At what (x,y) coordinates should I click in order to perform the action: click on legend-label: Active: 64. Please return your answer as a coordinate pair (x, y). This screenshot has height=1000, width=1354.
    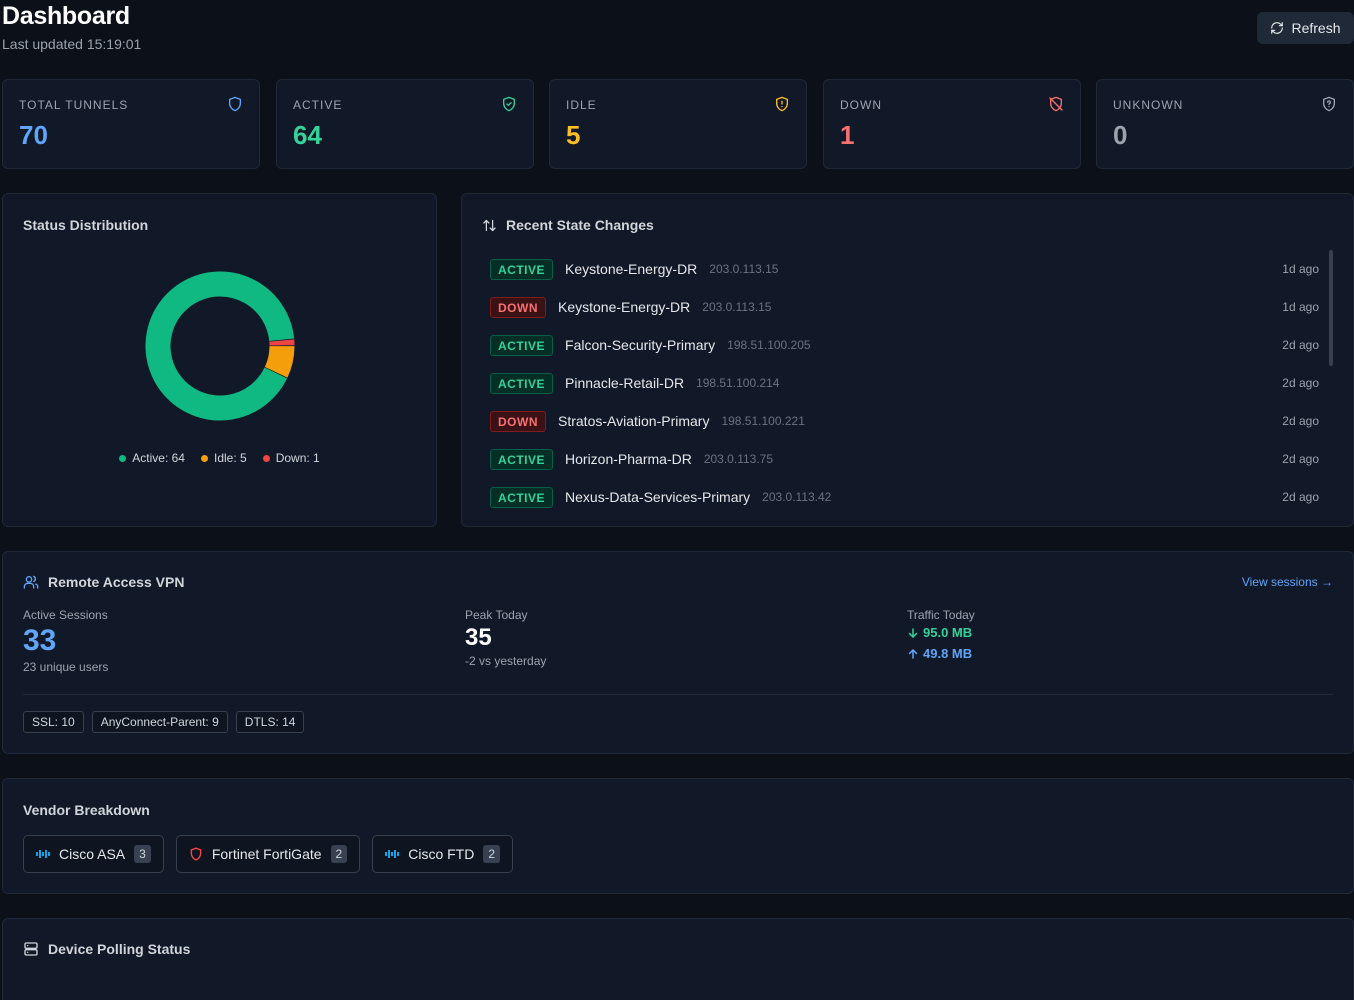
    Looking at the image, I should click on (158, 458).